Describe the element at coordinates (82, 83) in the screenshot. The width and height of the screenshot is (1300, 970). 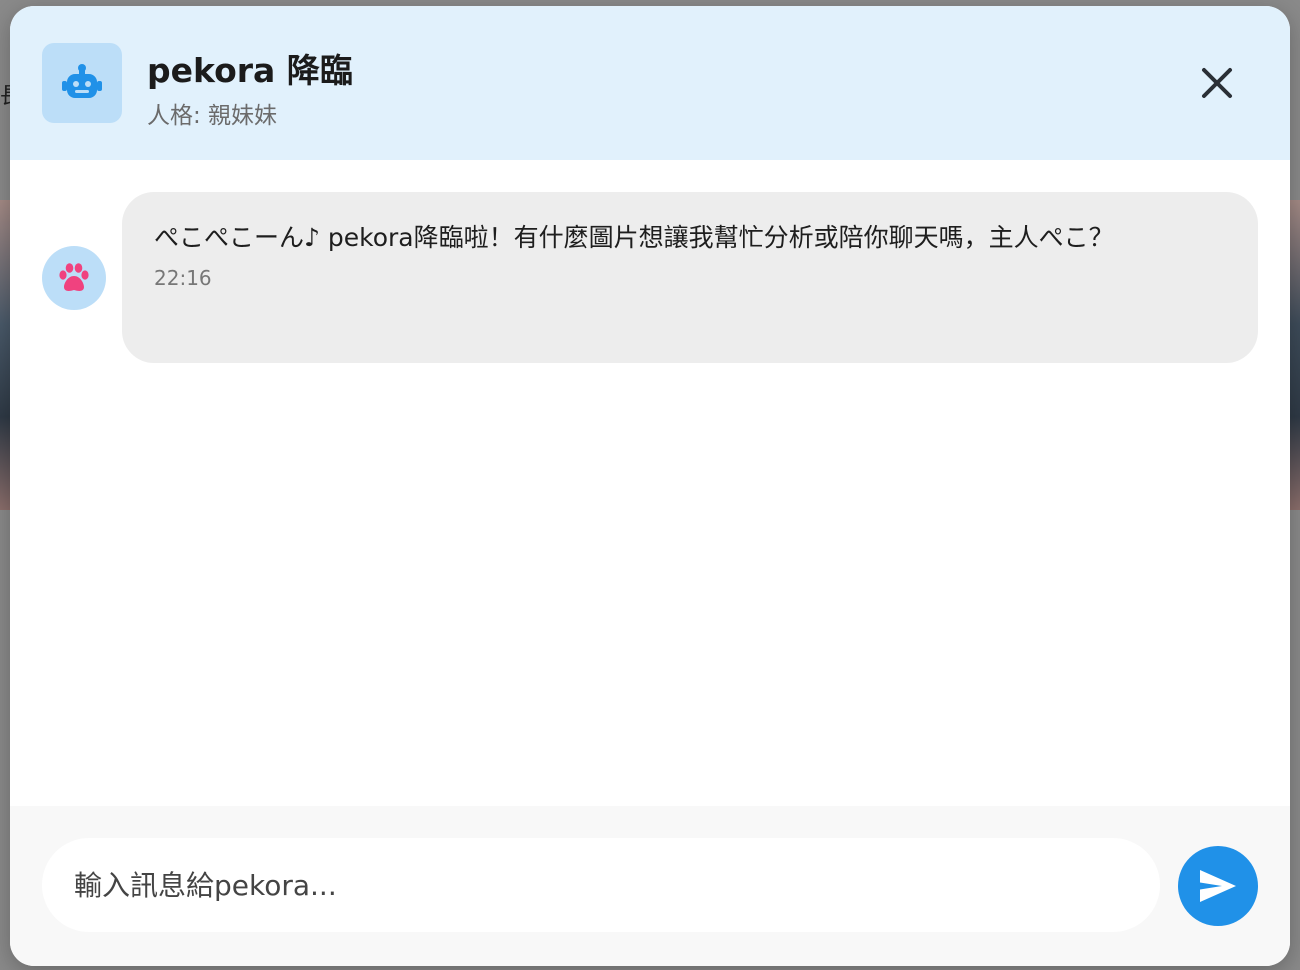
I see `robot-icon` at that location.